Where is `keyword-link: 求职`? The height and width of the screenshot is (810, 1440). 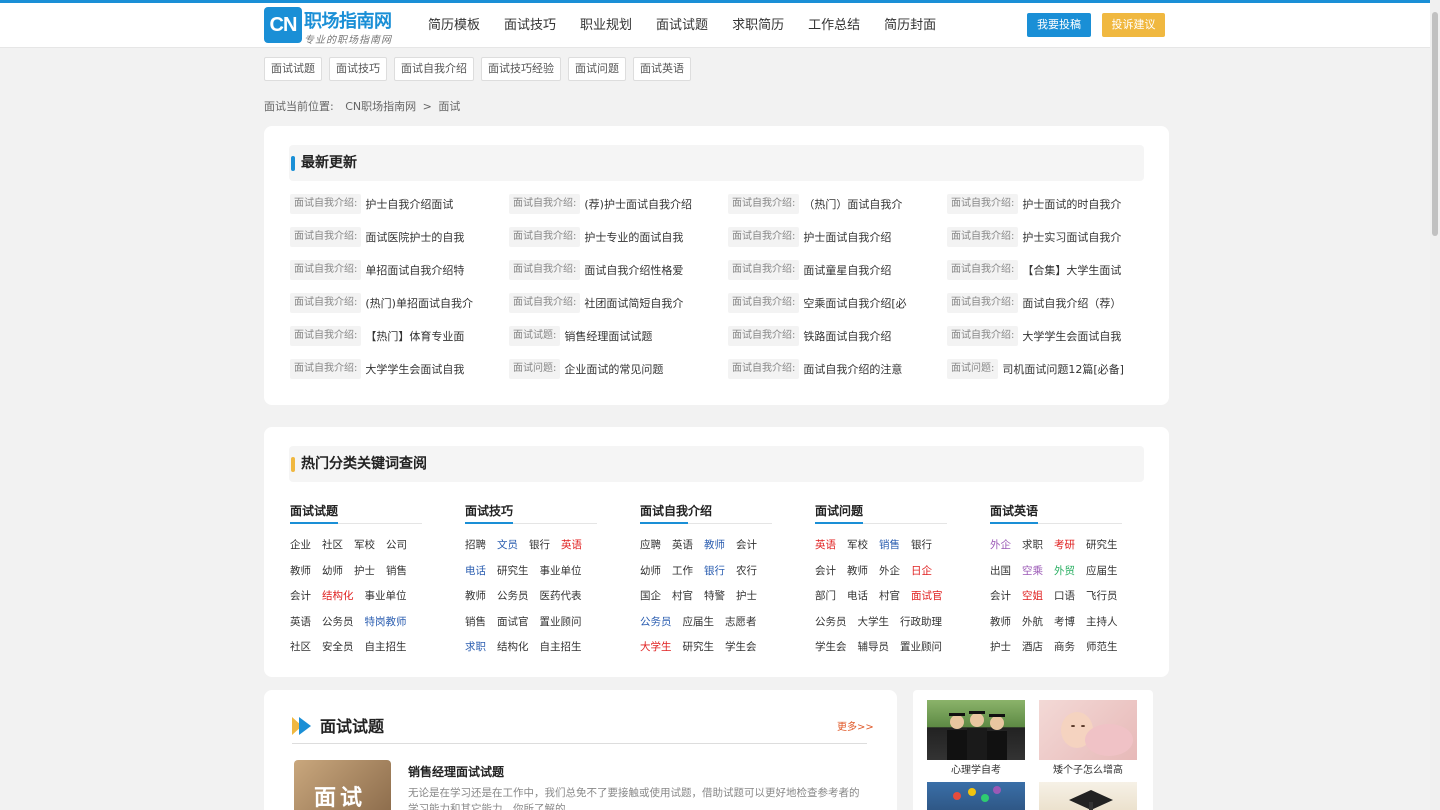 keyword-link: 求职 is located at coordinates (475, 646).